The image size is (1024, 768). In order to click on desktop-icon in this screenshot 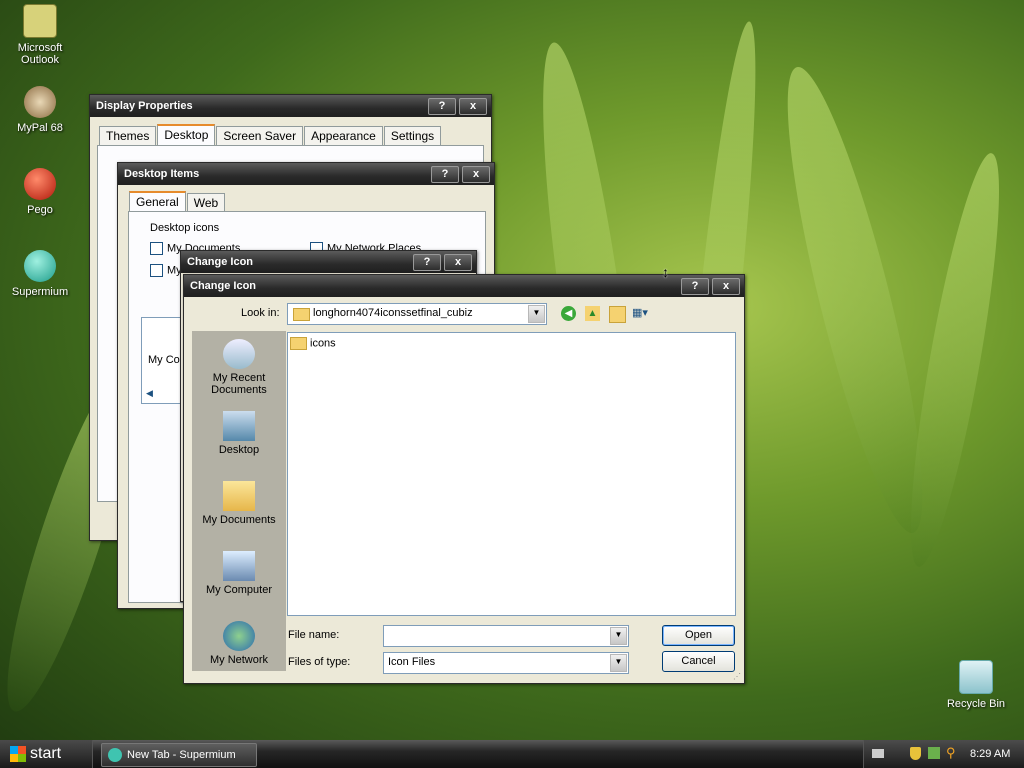, I will do `click(239, 426)`.